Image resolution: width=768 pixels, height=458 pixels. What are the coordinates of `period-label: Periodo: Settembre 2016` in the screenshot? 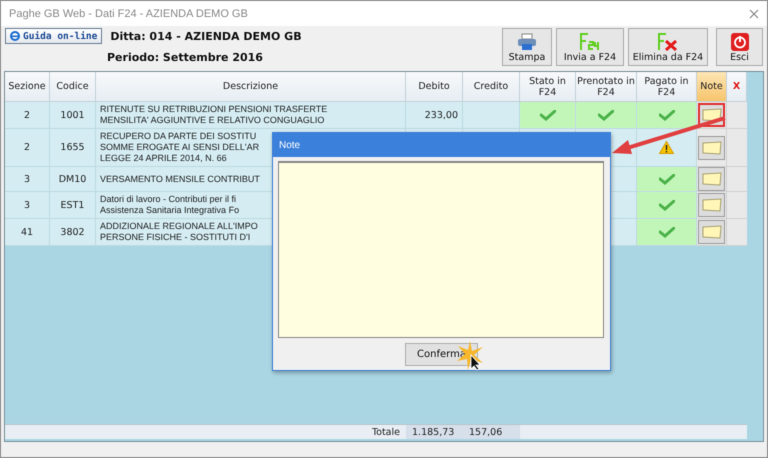 It's located at (185, 57).